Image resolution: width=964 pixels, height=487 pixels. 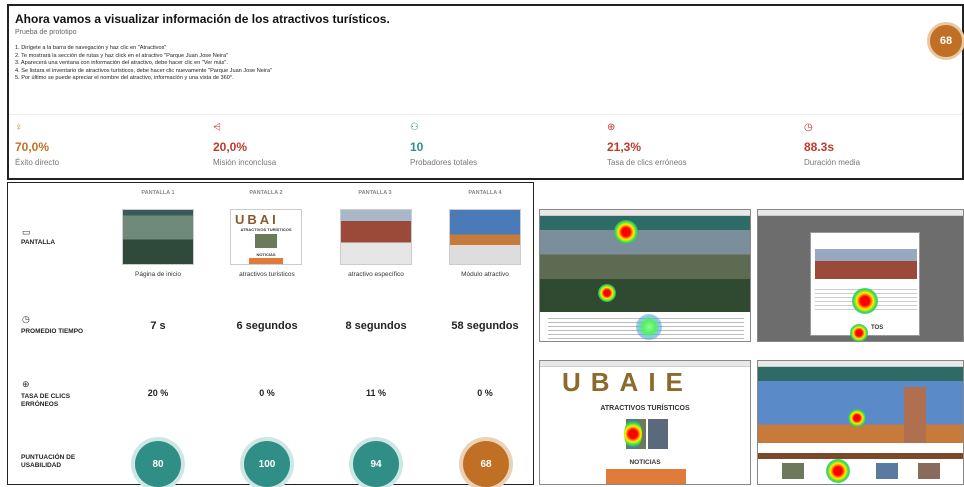 I want to click on row-label-time: PROMEDIO TIEMPO, so click(x=52, y=331).